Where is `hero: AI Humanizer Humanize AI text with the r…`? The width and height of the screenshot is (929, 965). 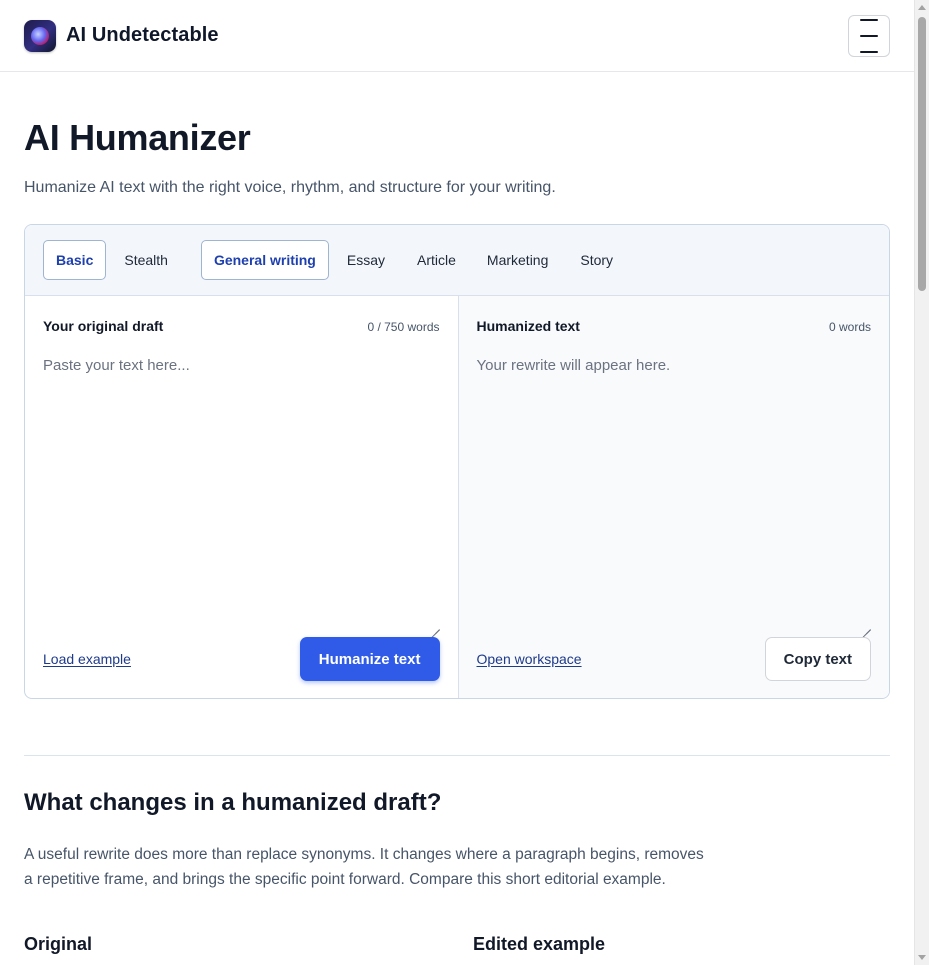
hero: AI Humanizer Humanize AI text with the r… is located at coordinates (457, 134).